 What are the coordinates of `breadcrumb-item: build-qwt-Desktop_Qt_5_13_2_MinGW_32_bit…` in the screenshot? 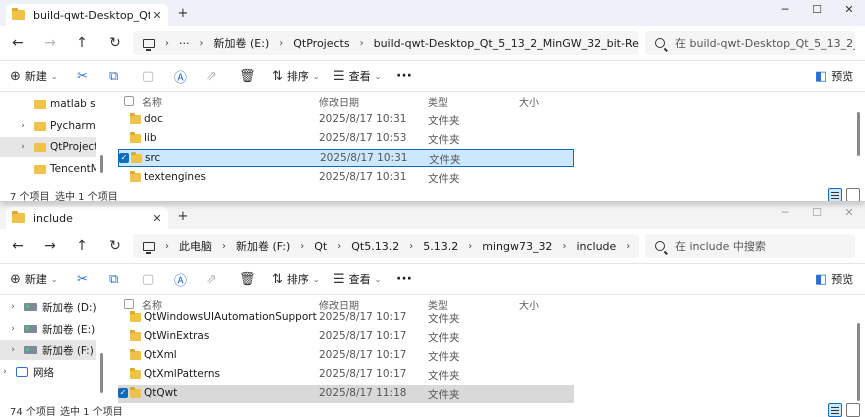 It's located at (506, 43).